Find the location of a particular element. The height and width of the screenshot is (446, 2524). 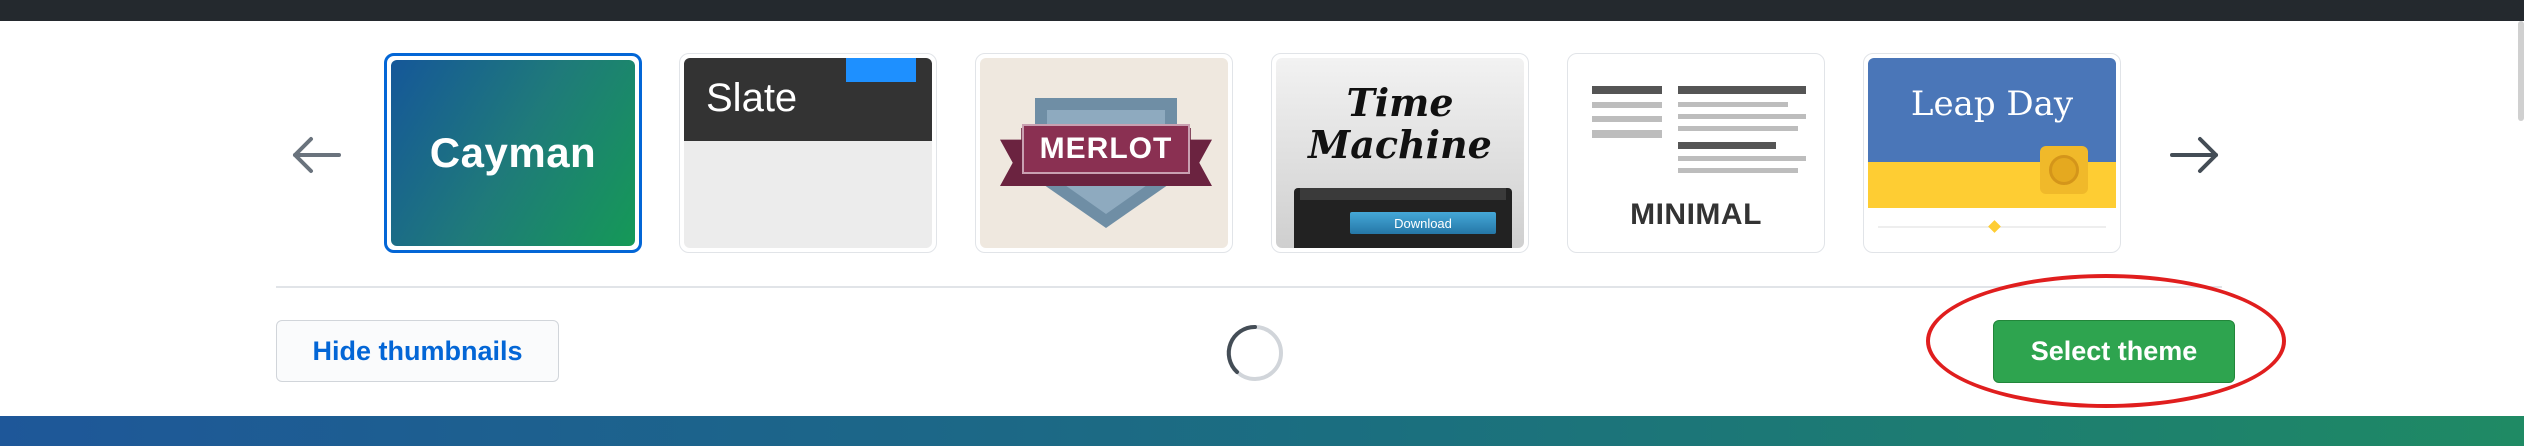

arrow-right-icon is located at coordinates (2194, 155).